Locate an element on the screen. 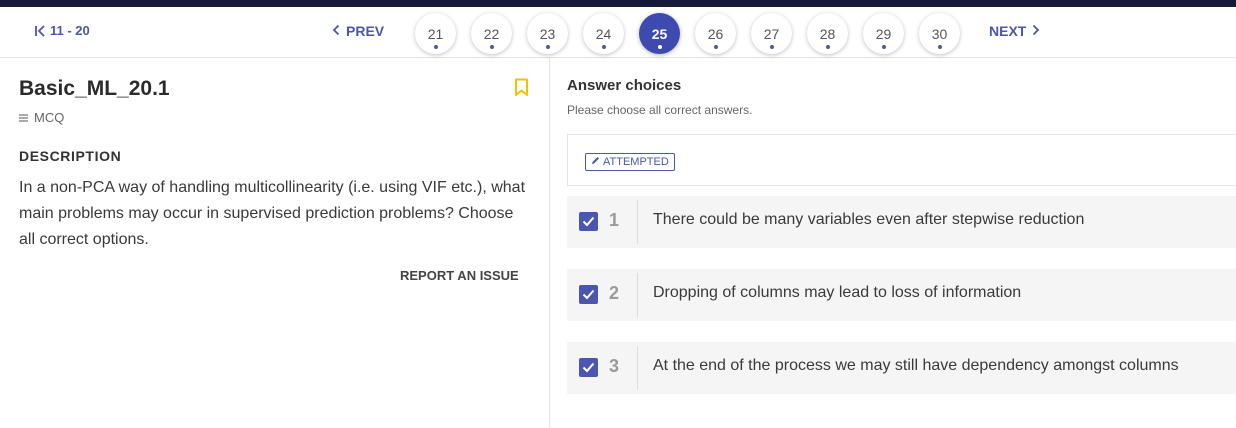  page-number: 24 is located at coordinates (603, 33).